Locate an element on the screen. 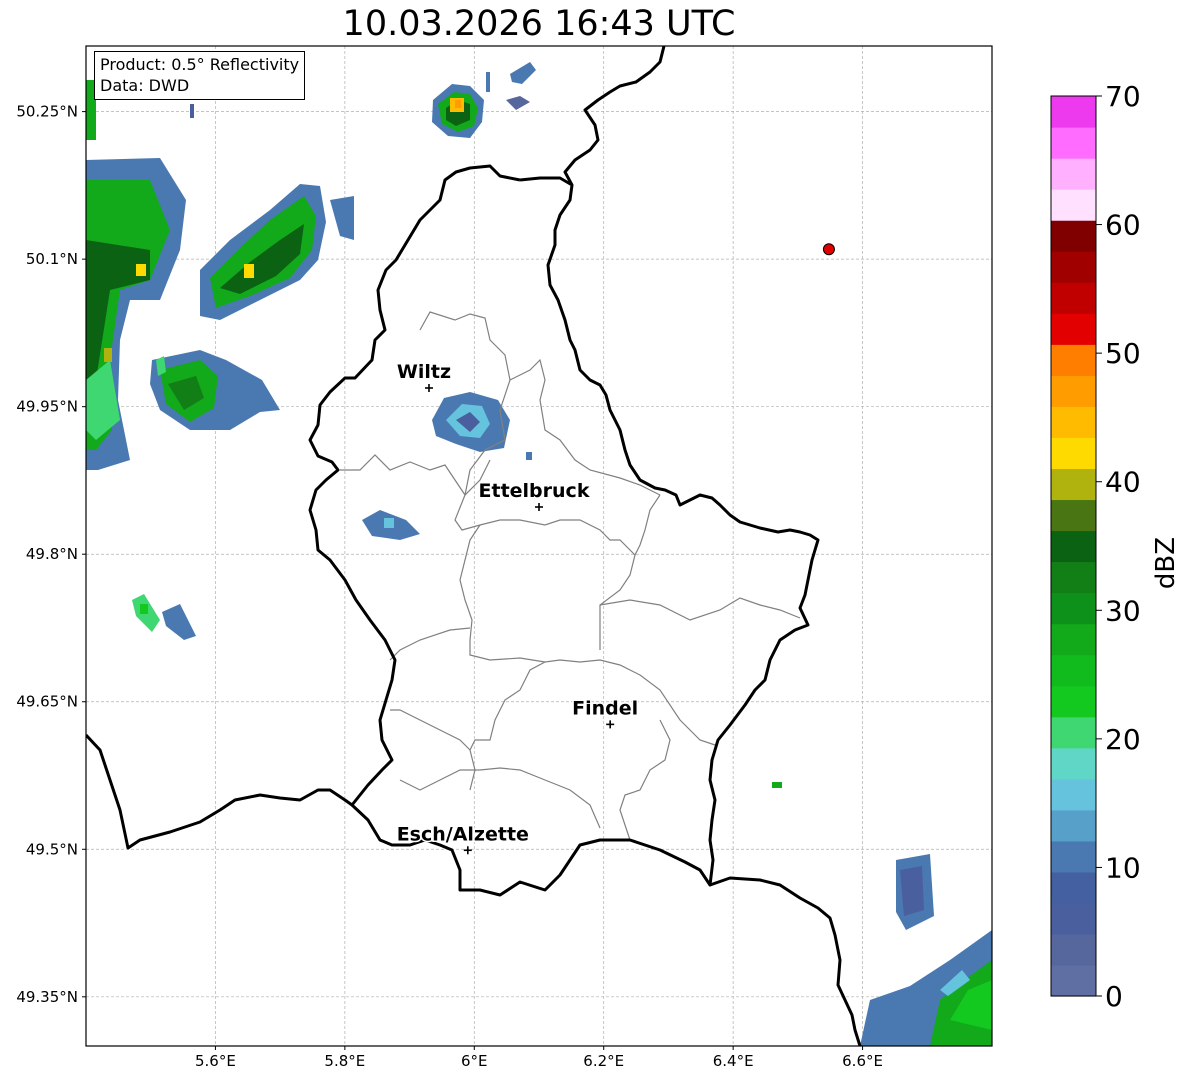 This screenshot has width=1184, height=1081. y-tick-label: 49.95°N is located at coordinates (47, 407).